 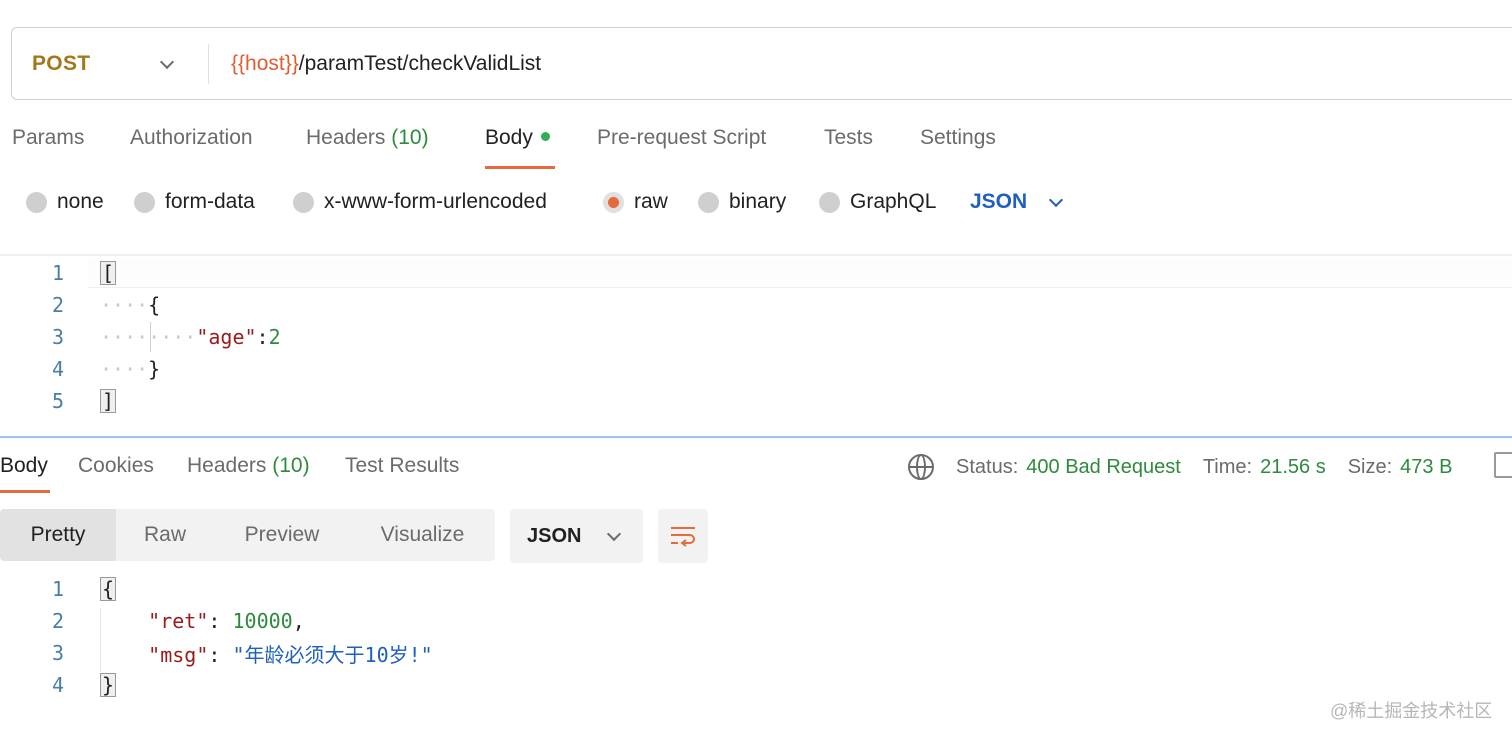 What do you see at coordinates (893, 201) in the screenshot?
I see `radio-label: GraphQL` at bounding box center [893, 201].